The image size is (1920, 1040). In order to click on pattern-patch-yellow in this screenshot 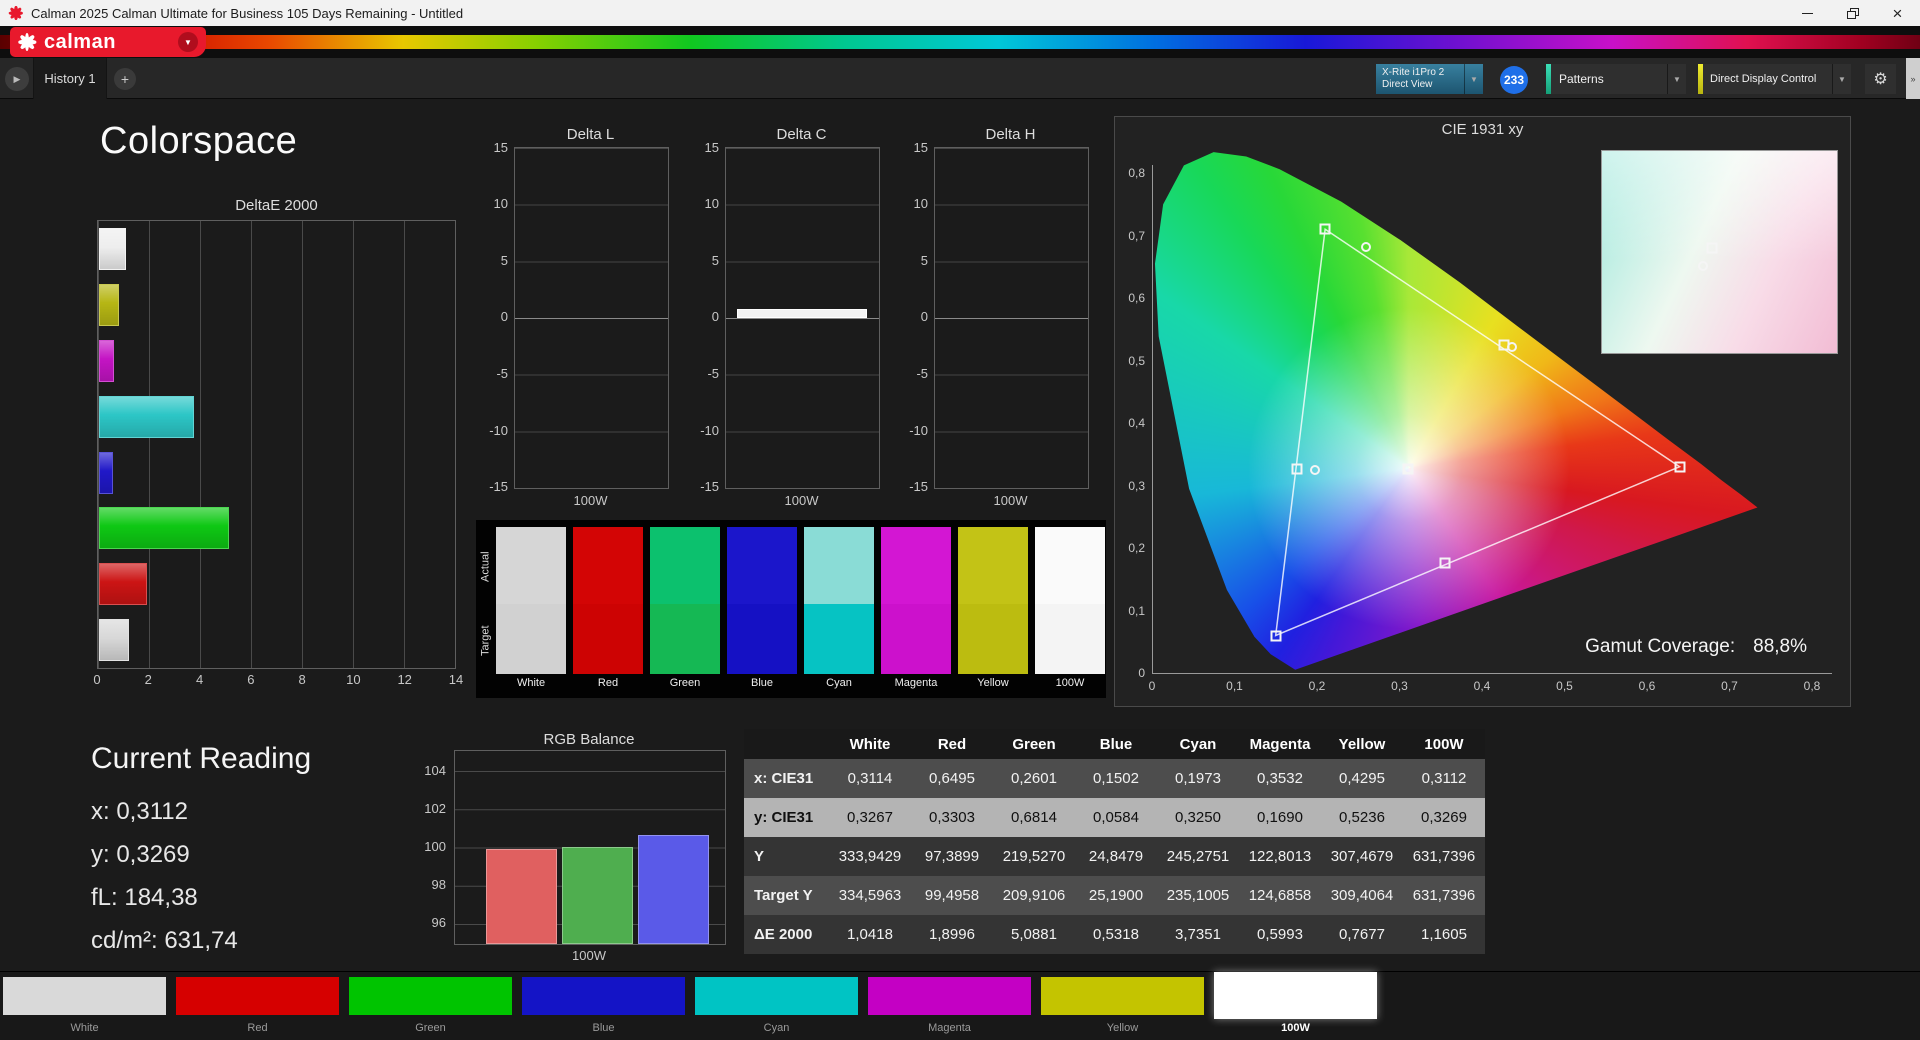, I will do `click(1122, 996)`.